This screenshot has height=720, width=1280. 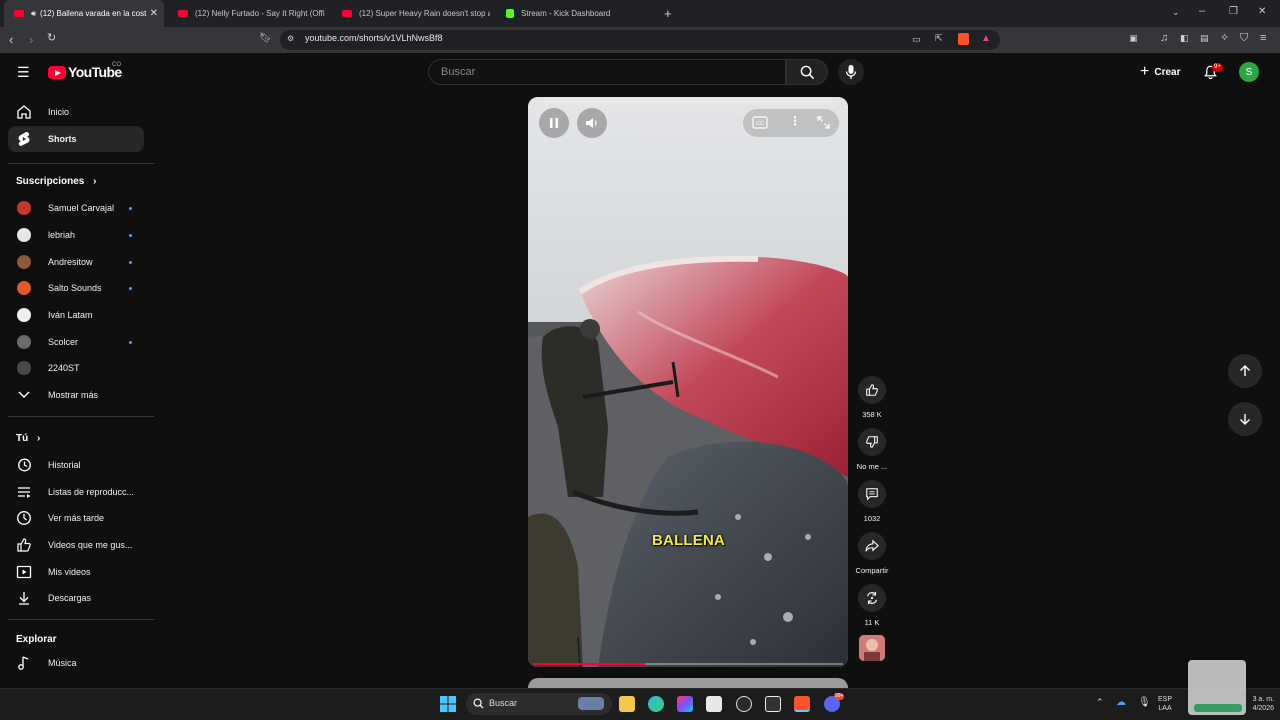 I want to click on volume-button, so click(x=592, y=123).